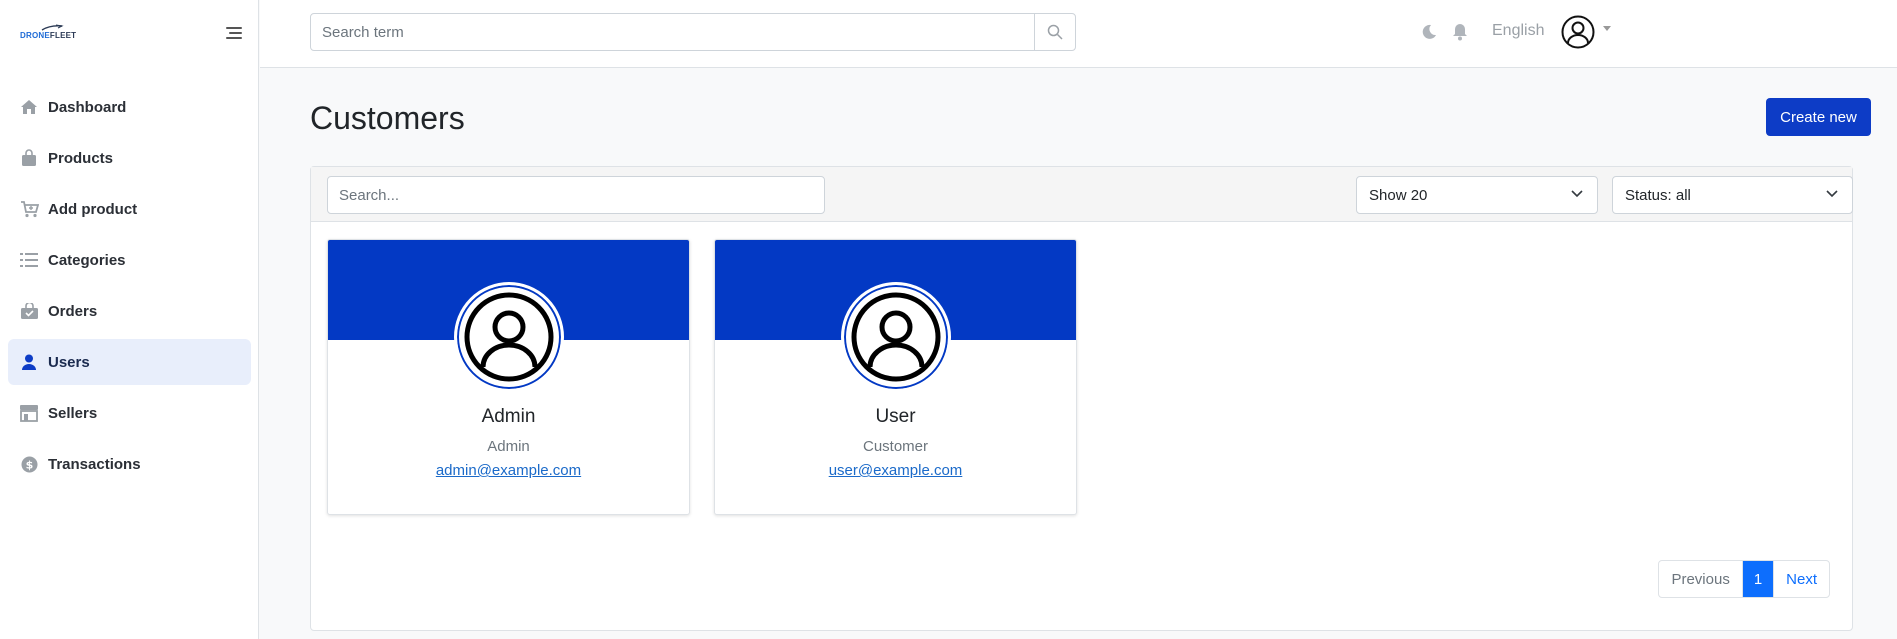 This screenshot has width=1897, height=639. I want to click on sidebar-item-categories: Categories, so click(129, 260).